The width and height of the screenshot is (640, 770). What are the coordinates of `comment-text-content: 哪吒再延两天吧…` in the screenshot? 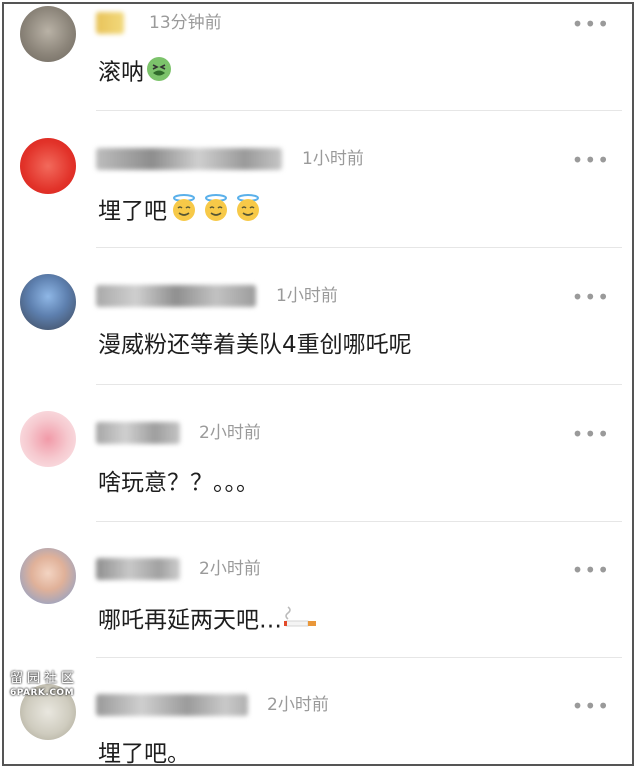 It's located at (190, 620).